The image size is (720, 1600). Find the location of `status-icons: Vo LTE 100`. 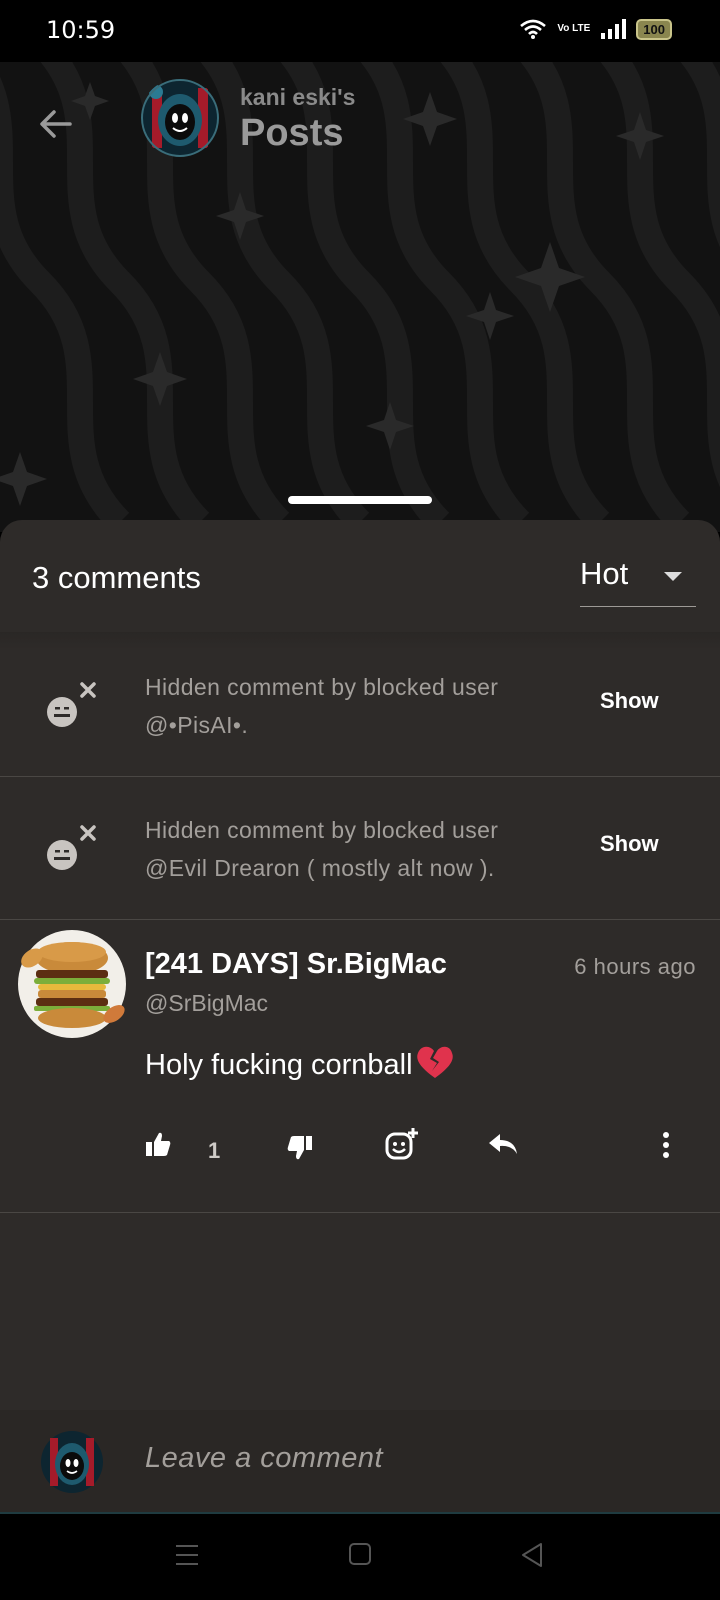

status-icons: Vo LTE 100 is located at coordinates (595, 29).